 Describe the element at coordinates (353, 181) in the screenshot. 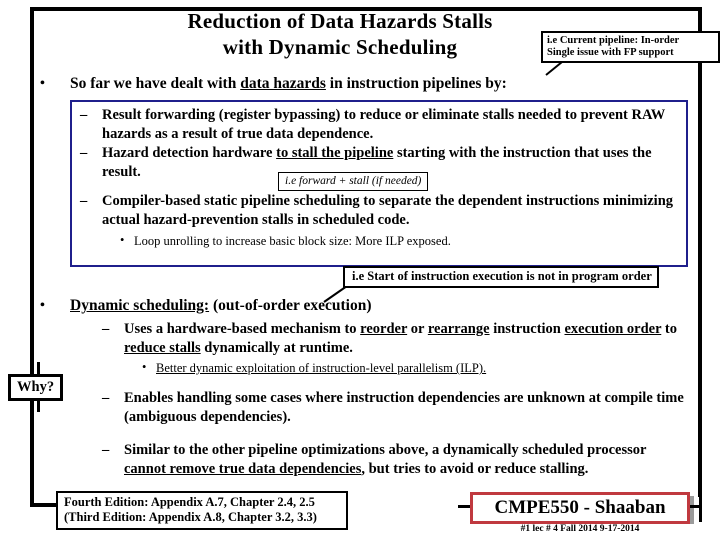

I see `note-forward-plus-stall: i.e forward + stall (if needed)` at that location.